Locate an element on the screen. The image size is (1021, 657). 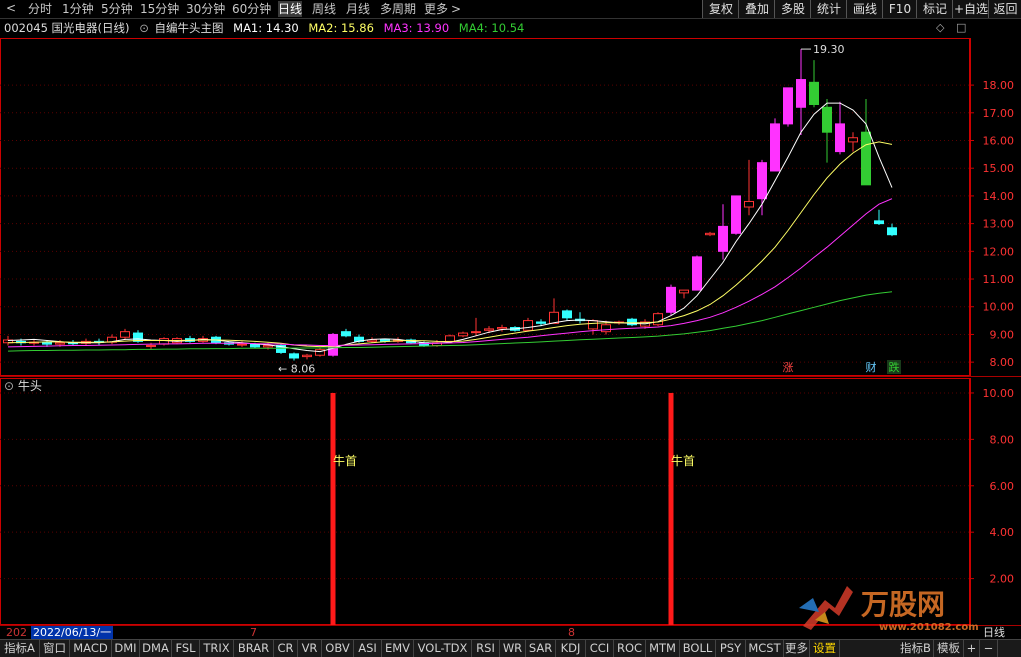
event-marker-label: 跌 is located at coordinates (894, 367).